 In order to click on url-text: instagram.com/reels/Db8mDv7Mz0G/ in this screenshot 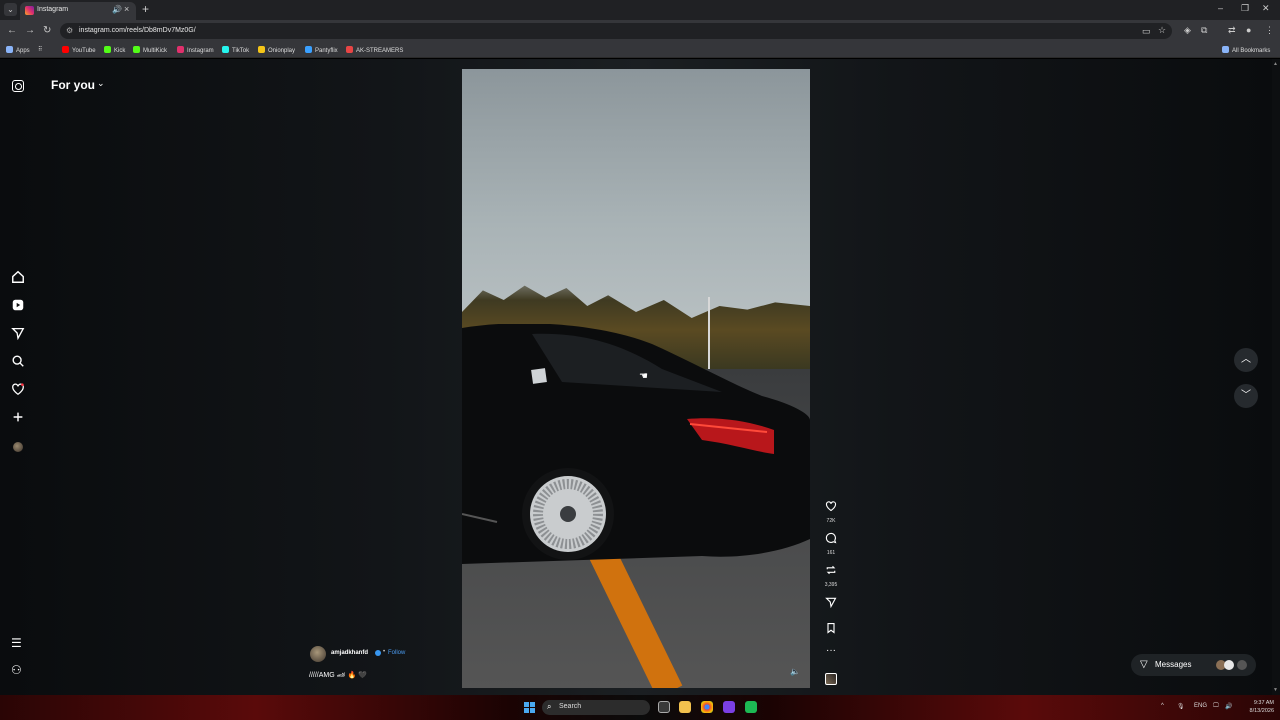, I will do `click(137, 30)`.